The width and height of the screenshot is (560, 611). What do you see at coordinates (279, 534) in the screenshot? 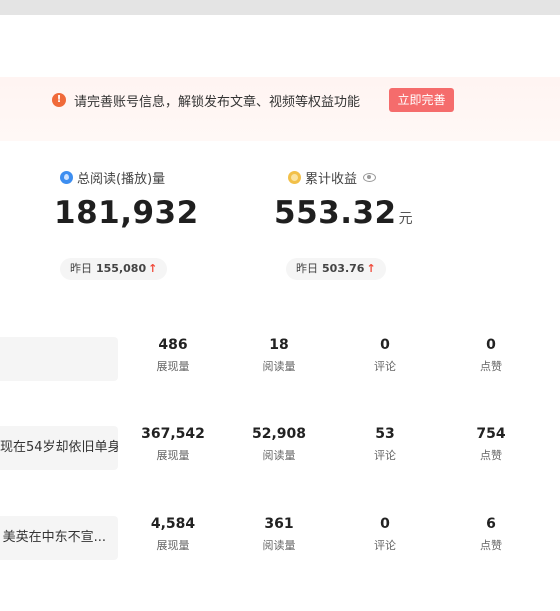
I see `reads-metric: 361 阅读量` at bounding box center [279, 534].